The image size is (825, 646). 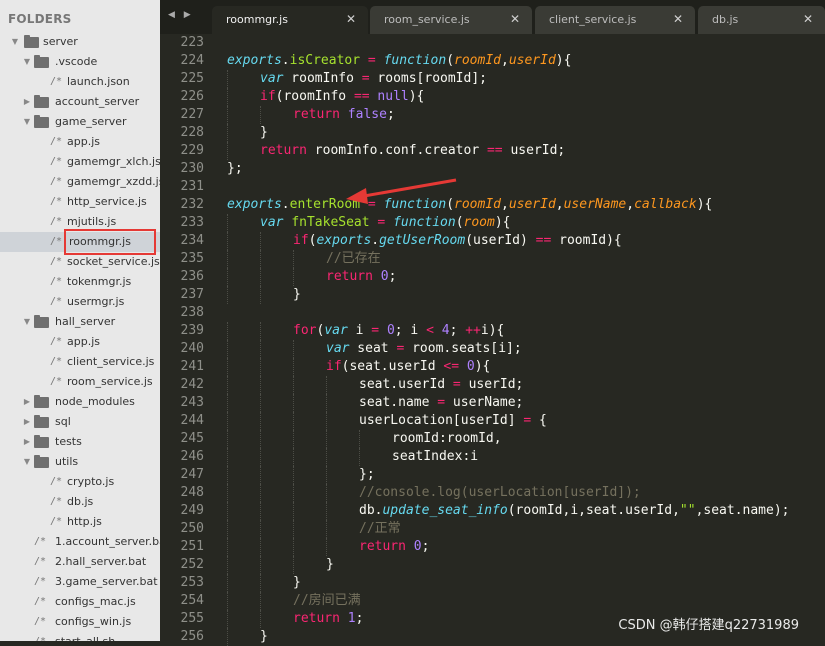 What do you see at coordinates (508, 97) in the screenshot?
I see `code-line: if(roomInfo == null){` at bounding box center [508, 97].